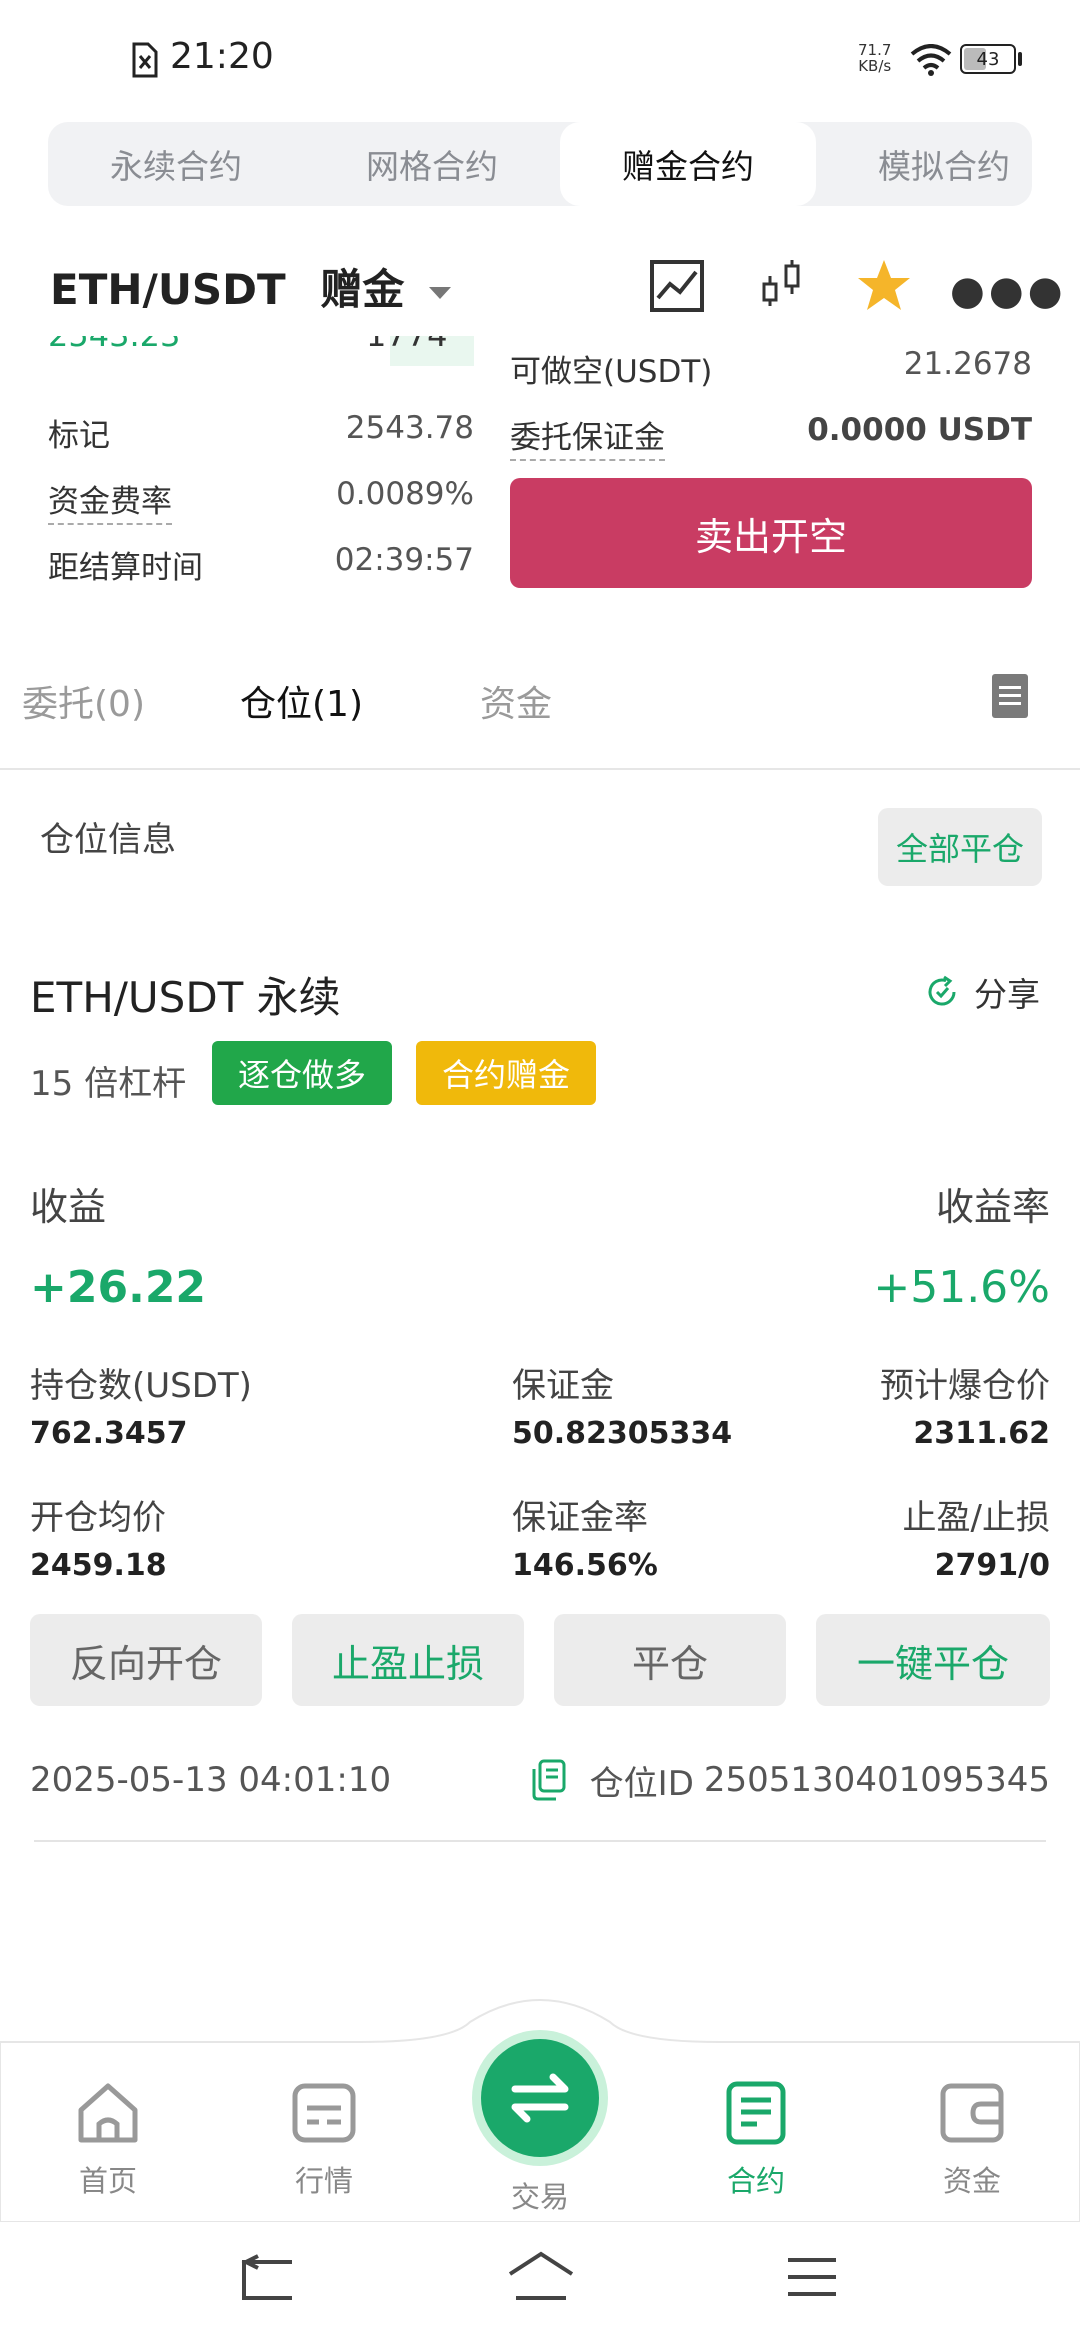 This screenshot has height=2340, width=1080. I want to click on net-speed: 71.7 KB/s, so click(874, 58).